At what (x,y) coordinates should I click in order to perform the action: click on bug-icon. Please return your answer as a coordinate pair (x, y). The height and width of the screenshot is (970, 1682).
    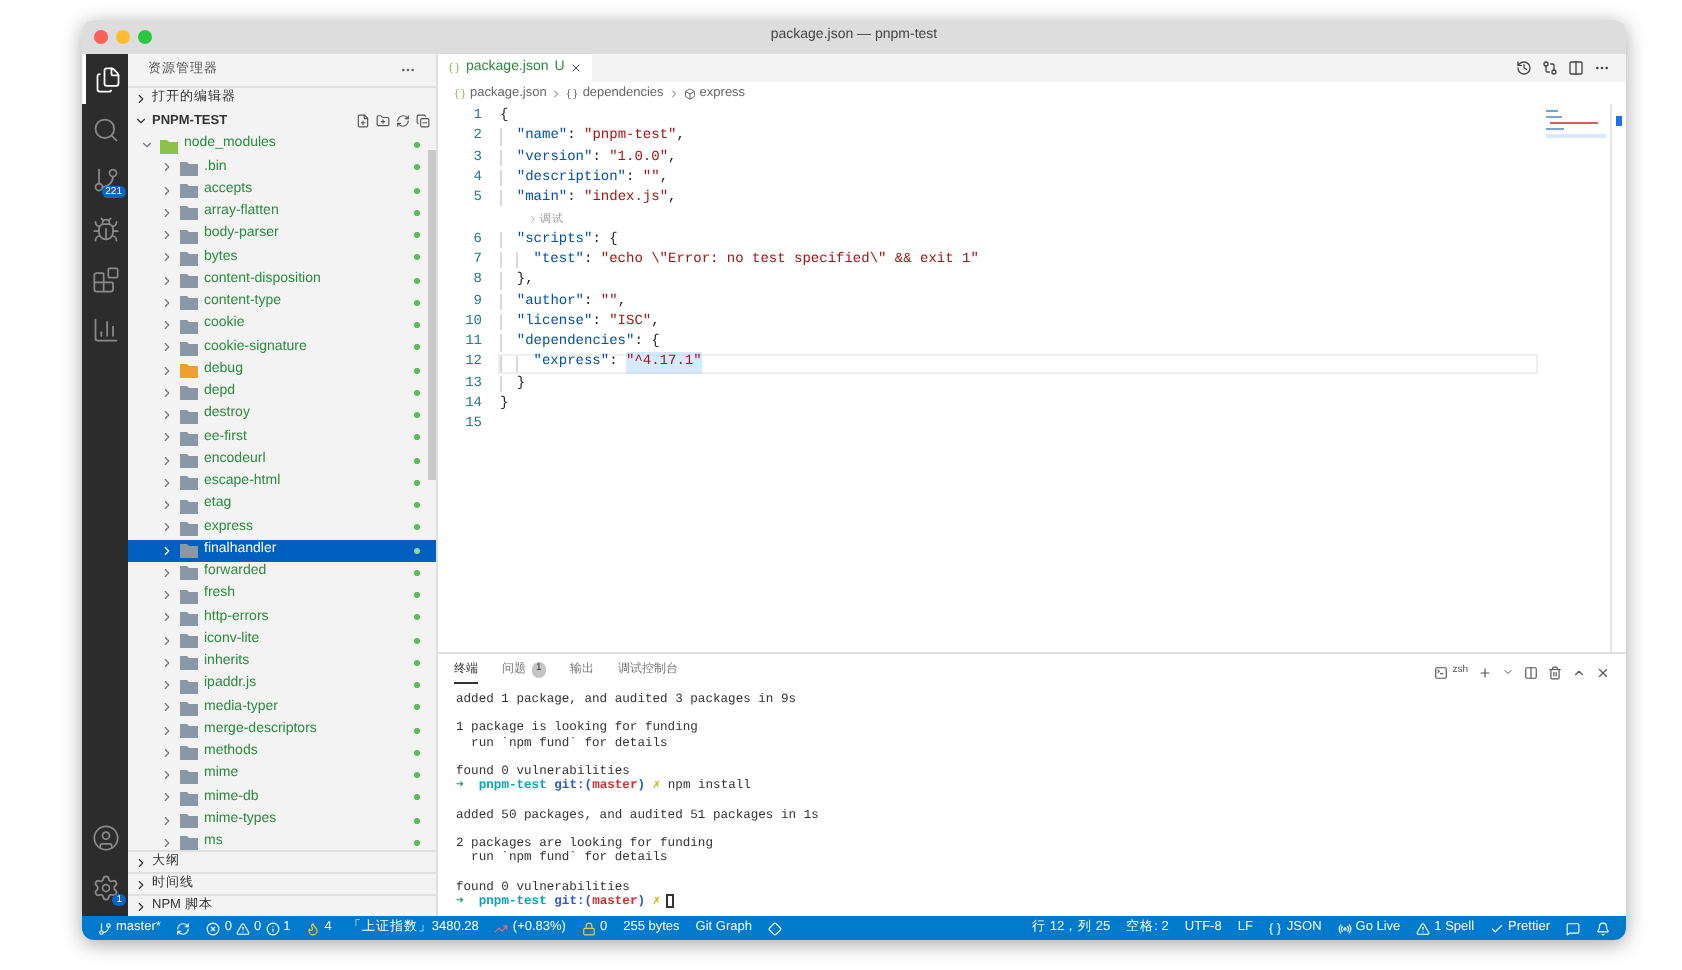
    Looking at the image, I should click on (105, 229).